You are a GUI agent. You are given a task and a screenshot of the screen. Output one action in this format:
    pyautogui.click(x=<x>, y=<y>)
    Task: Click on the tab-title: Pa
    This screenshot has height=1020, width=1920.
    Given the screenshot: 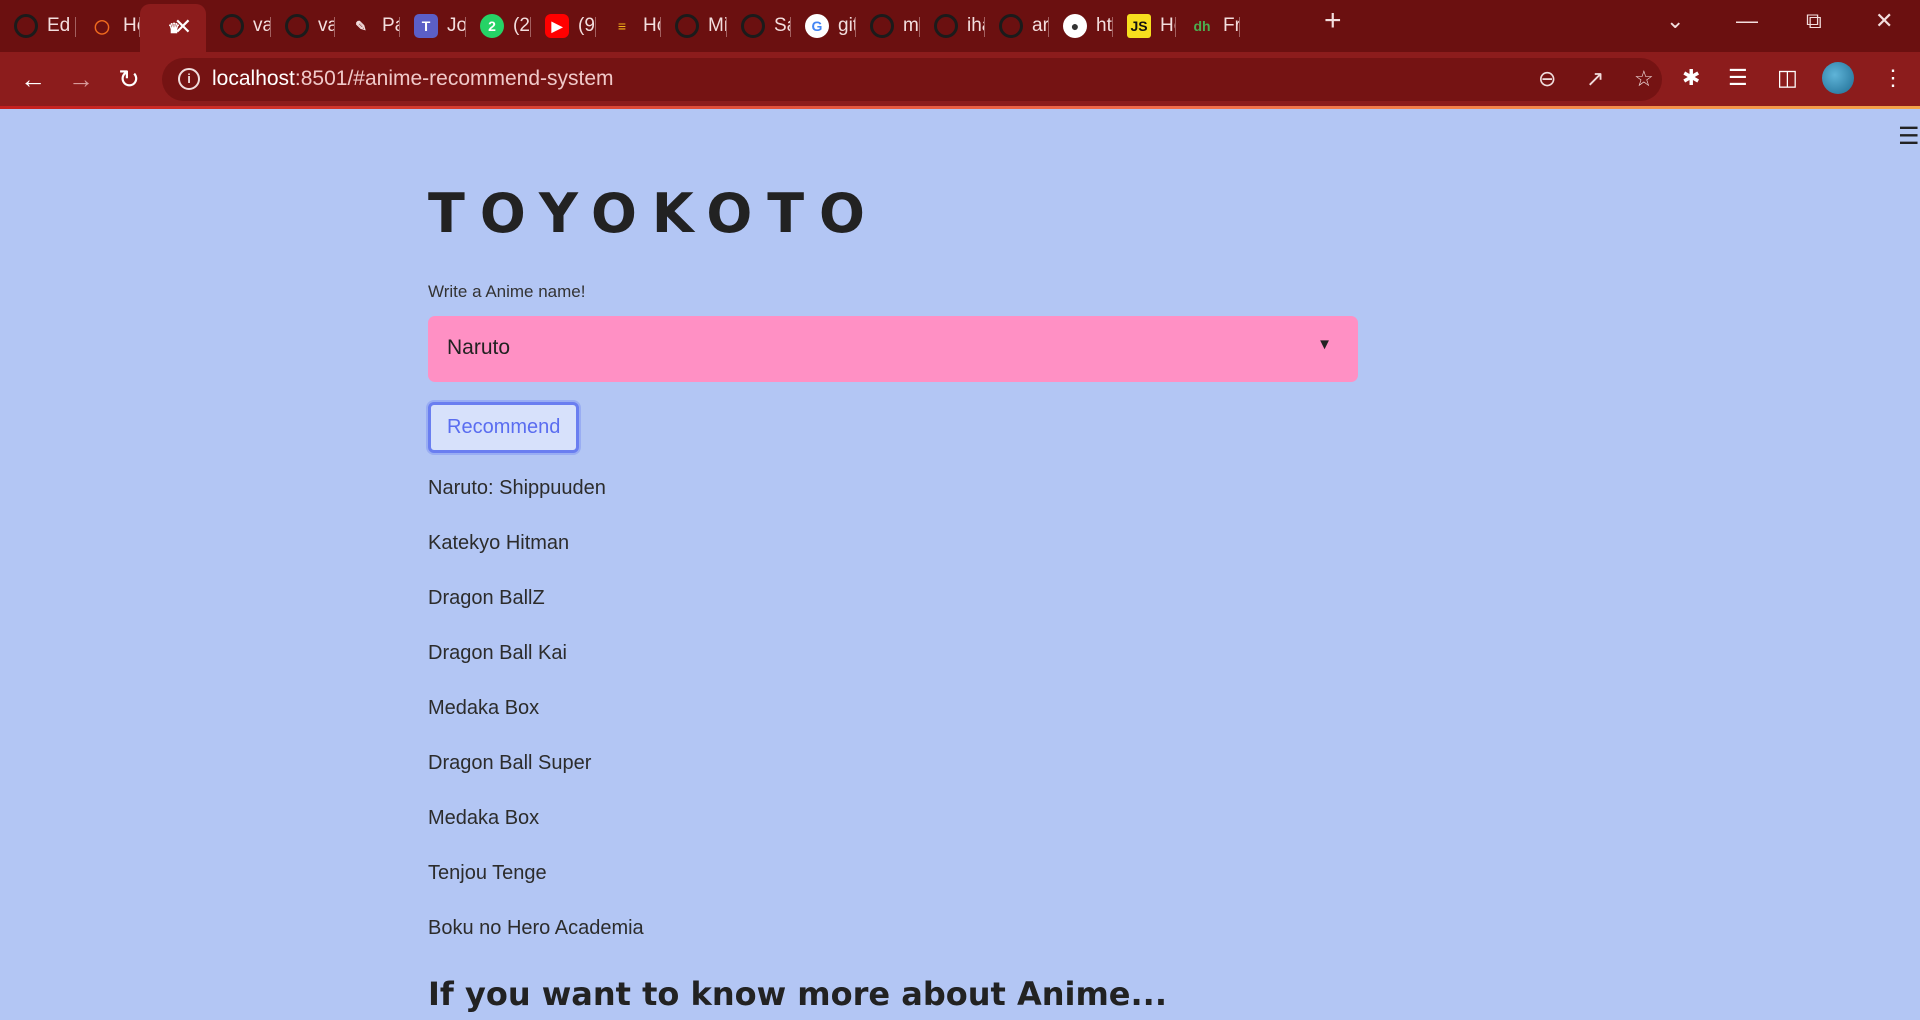 What is the action you would take?
    pyautogui.click(x=391, y=25)
    